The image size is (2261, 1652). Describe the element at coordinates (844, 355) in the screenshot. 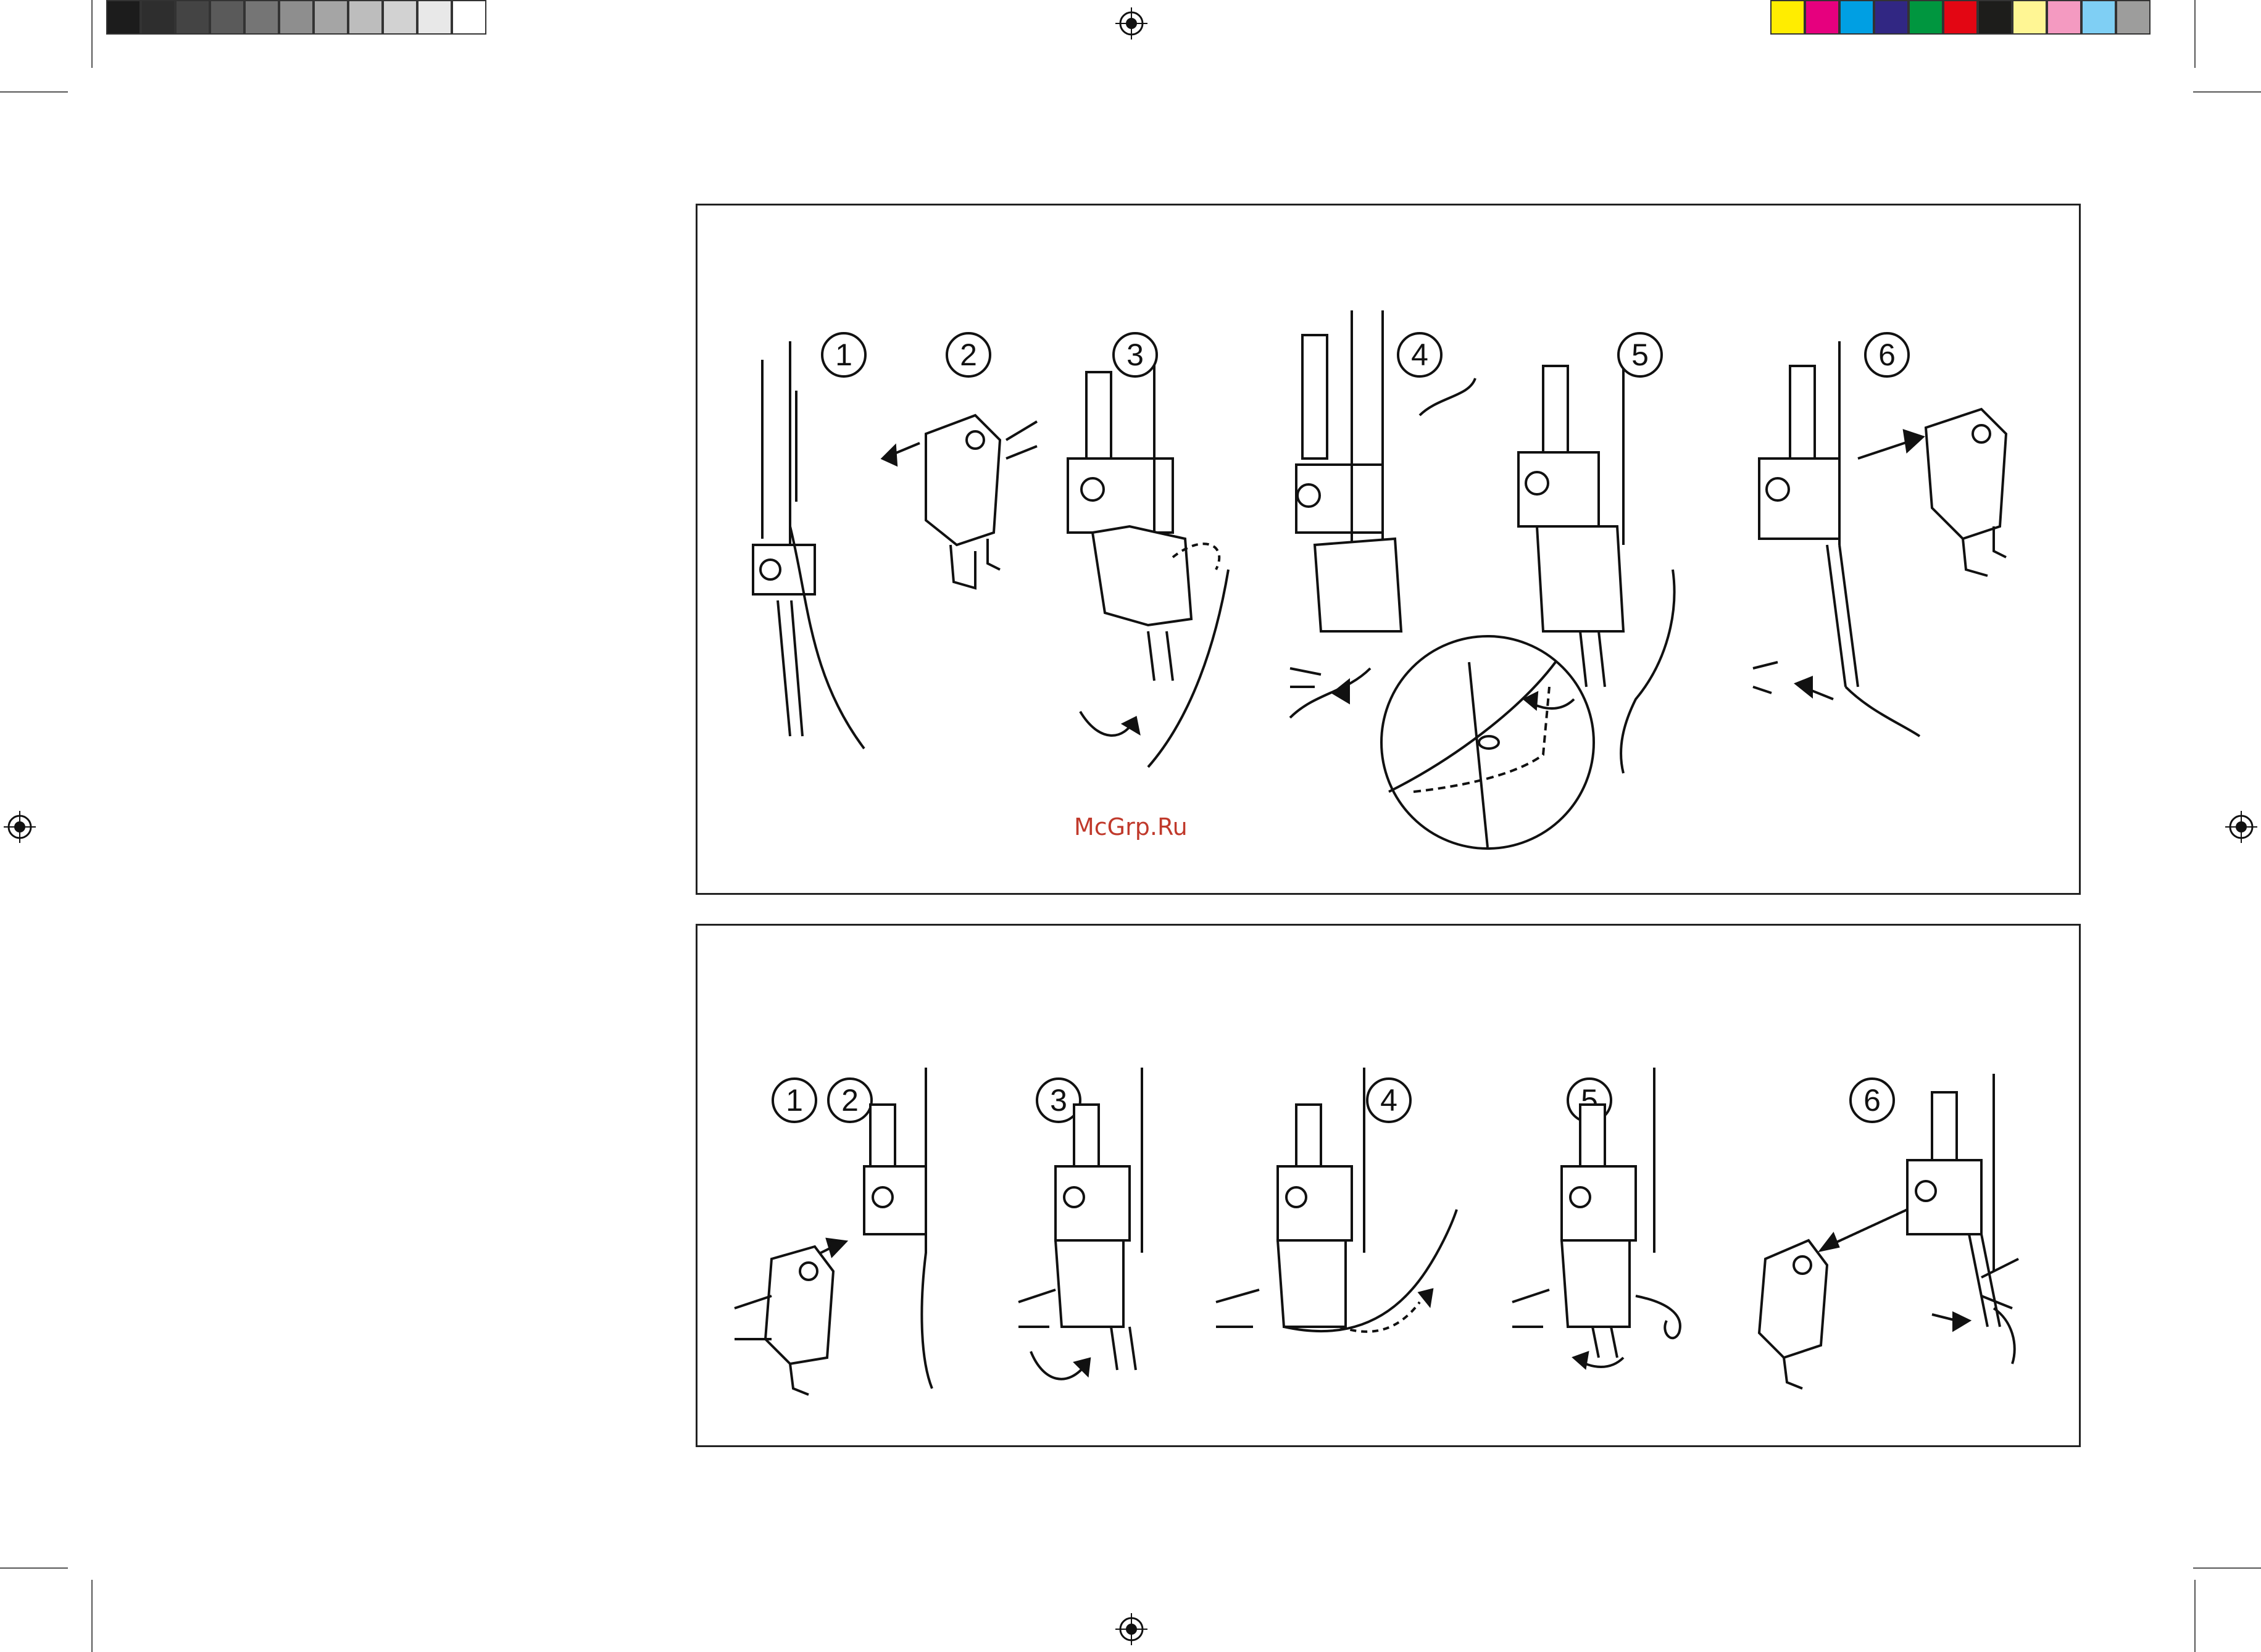

I see `step-1-label: 1` at that location.